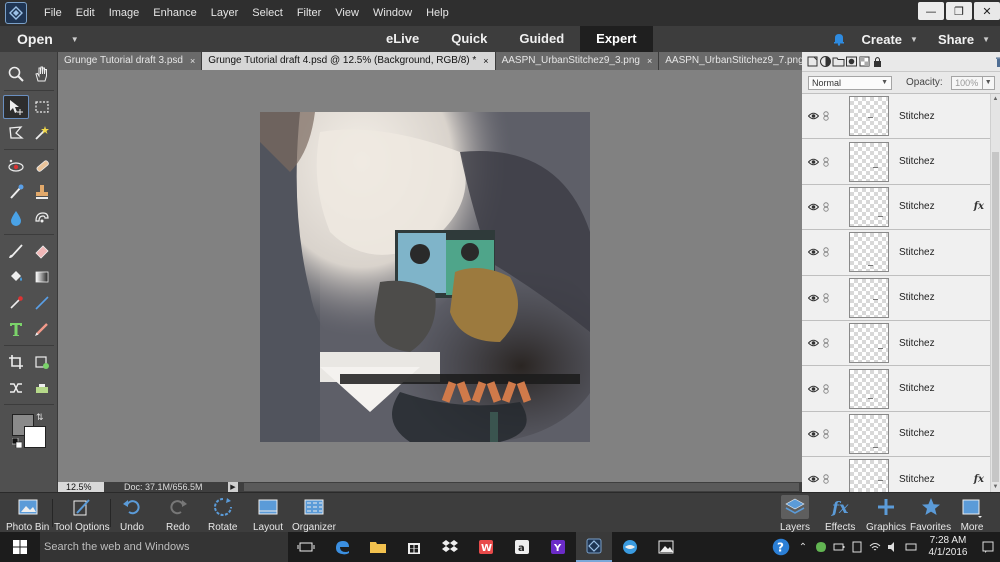 Image resolution: width=1000 pixels, height=562 pixels. Describe the element at coordinates (730, 61) in the screenshot. I see `doc-tab-urbanstitchez-7: AASPN_UrbanStitchez9_7.png×` at that location.